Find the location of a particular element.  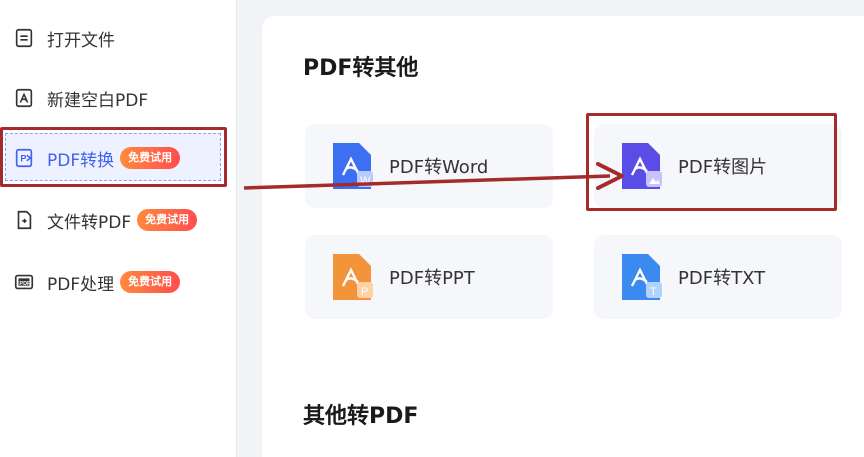

sidebar-item-file-to-pdf: 文件转PDF 免费试用 is located at coordinates (118, 220).